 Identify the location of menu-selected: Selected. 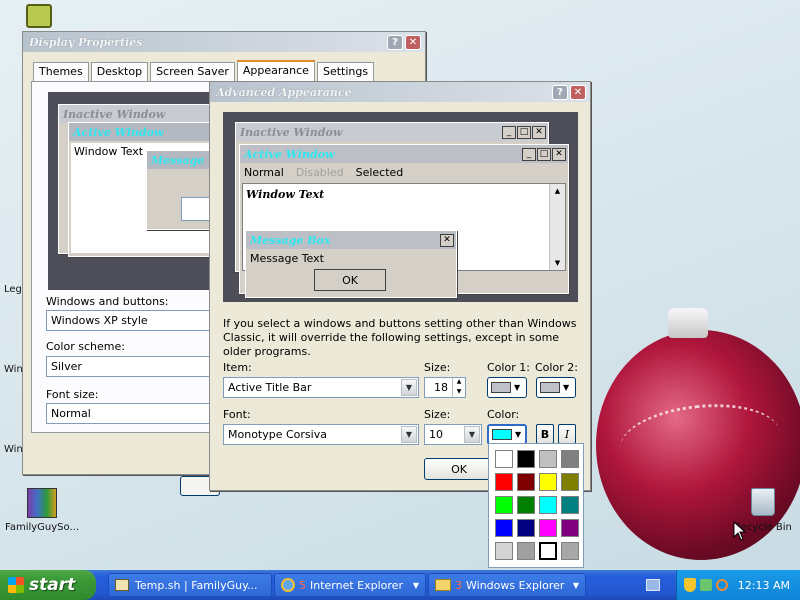
(379, 172).